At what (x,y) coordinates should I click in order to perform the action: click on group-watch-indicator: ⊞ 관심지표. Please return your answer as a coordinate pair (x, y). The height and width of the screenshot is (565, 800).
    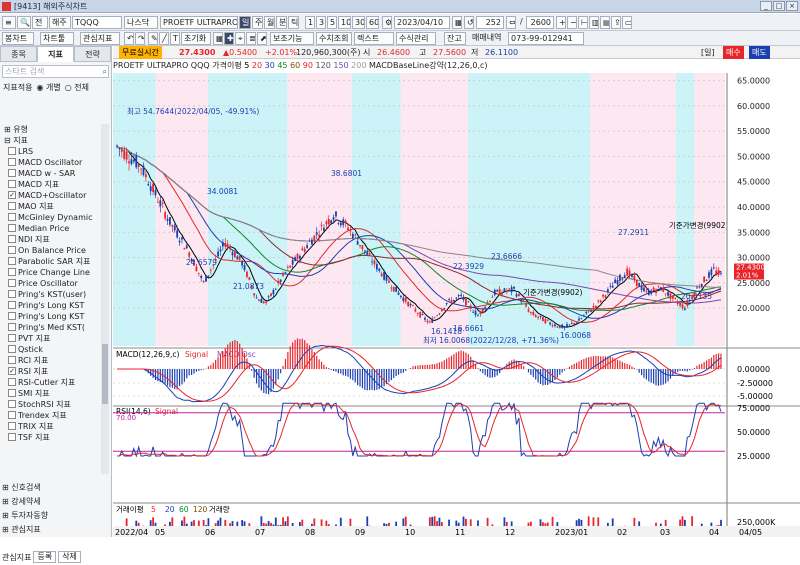
    Looking at the image, I should click on (55, 530).